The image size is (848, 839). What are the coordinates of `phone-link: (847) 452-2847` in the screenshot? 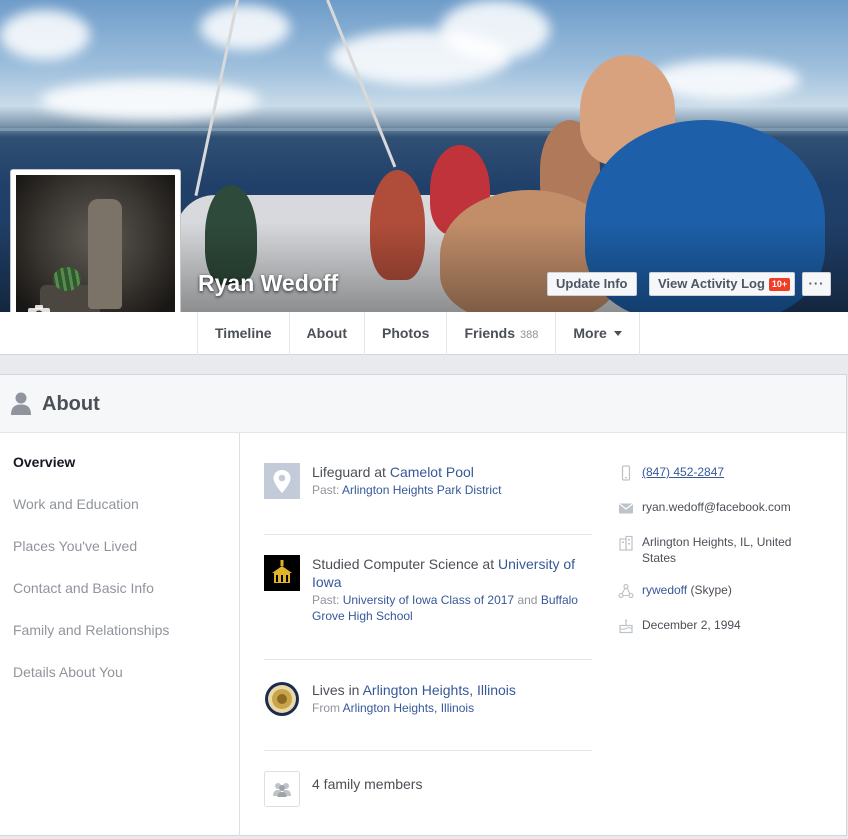 It's located at (683, 472).